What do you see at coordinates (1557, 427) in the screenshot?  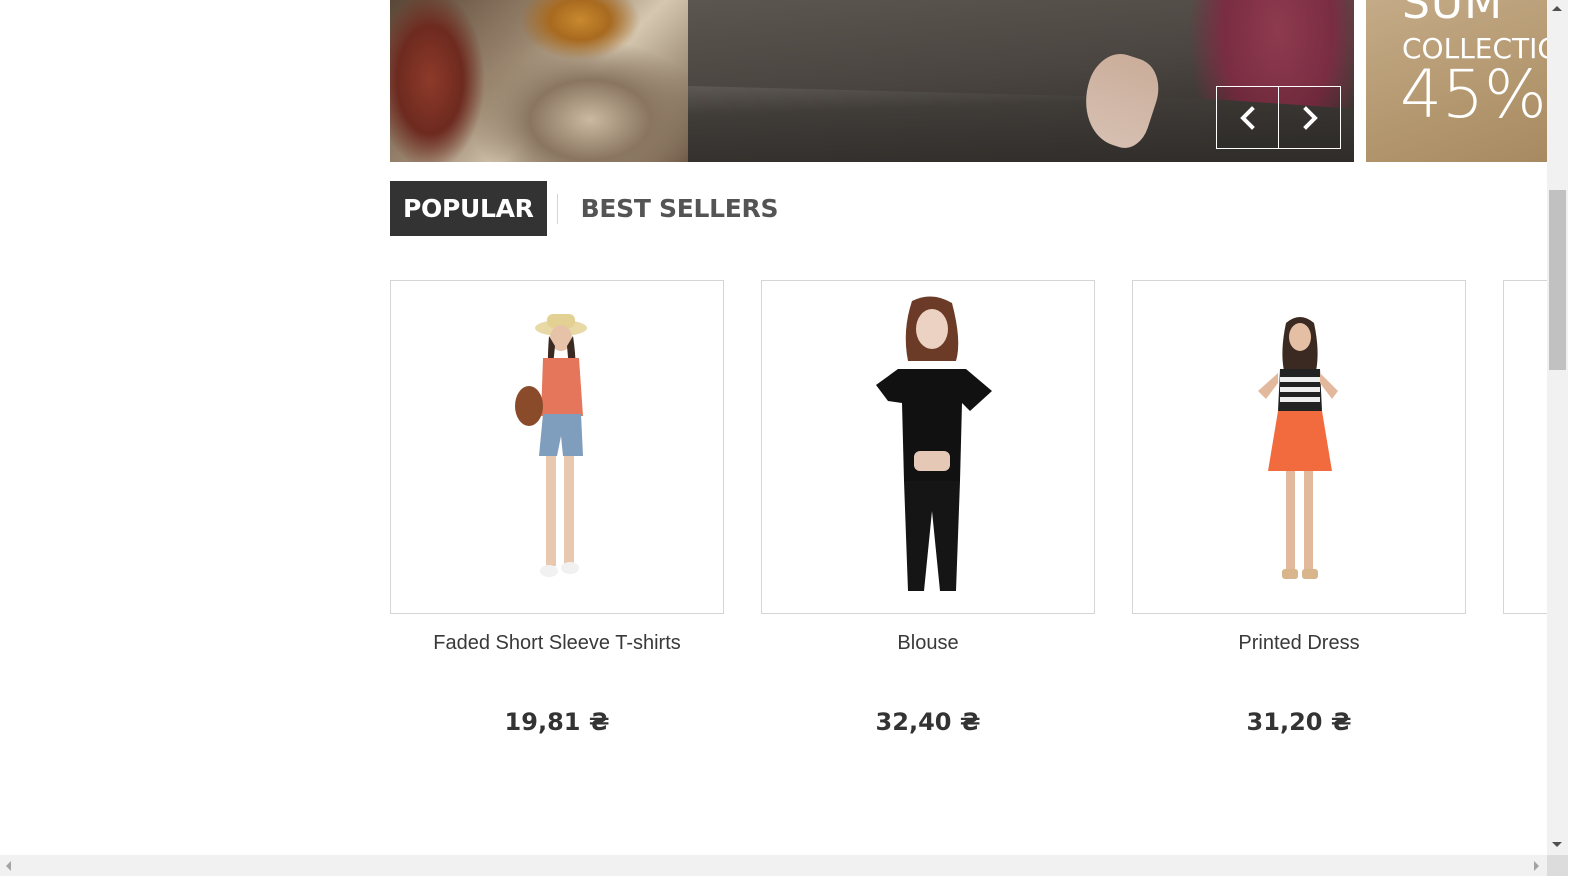 I see `vertical-scrollbar` at bounding box center [1557, 427].